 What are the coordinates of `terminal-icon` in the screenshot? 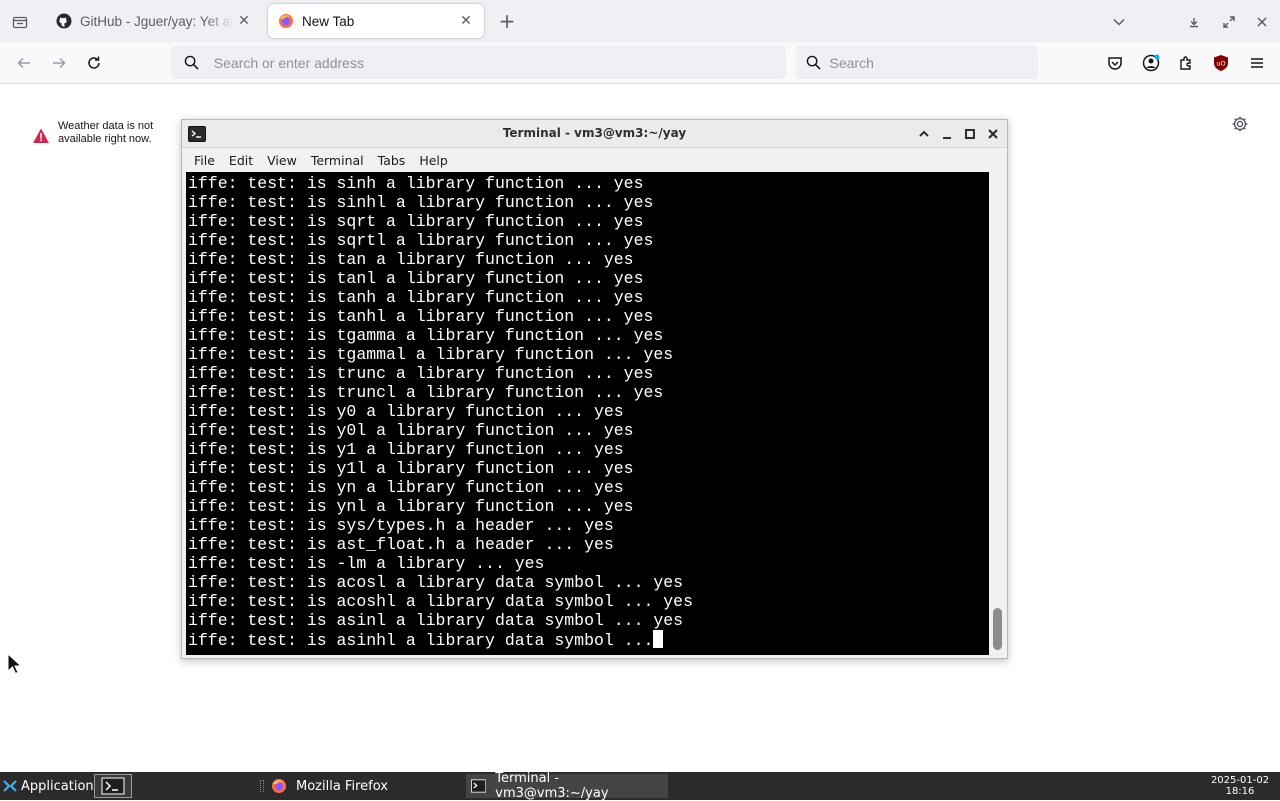 It's located at (113, 786).